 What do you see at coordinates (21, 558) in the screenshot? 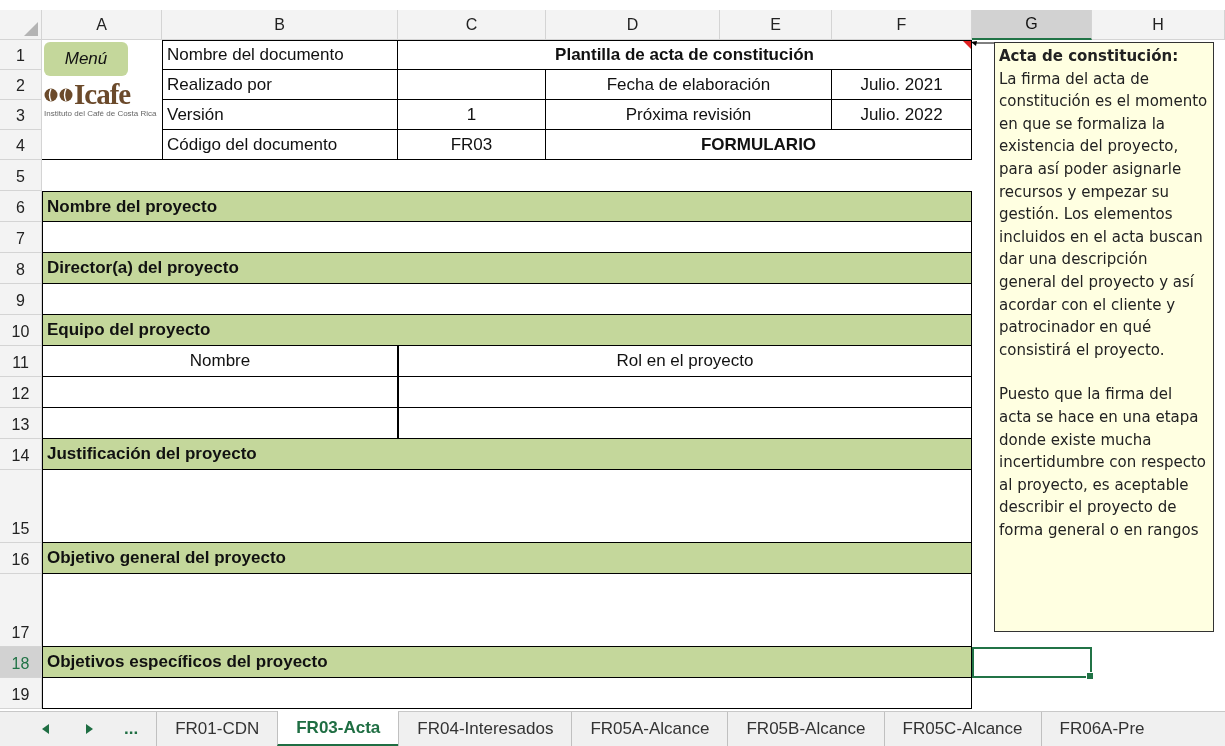
I see `row-header: 16` at bounding box center [21, 558].